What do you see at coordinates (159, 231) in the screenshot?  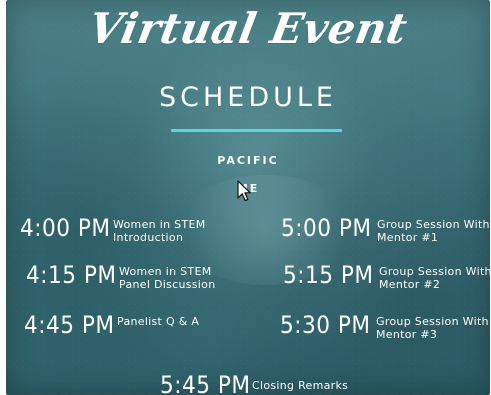 I see `schedule-description: Women in STEM Introduction` at bounding box center [159, 231].